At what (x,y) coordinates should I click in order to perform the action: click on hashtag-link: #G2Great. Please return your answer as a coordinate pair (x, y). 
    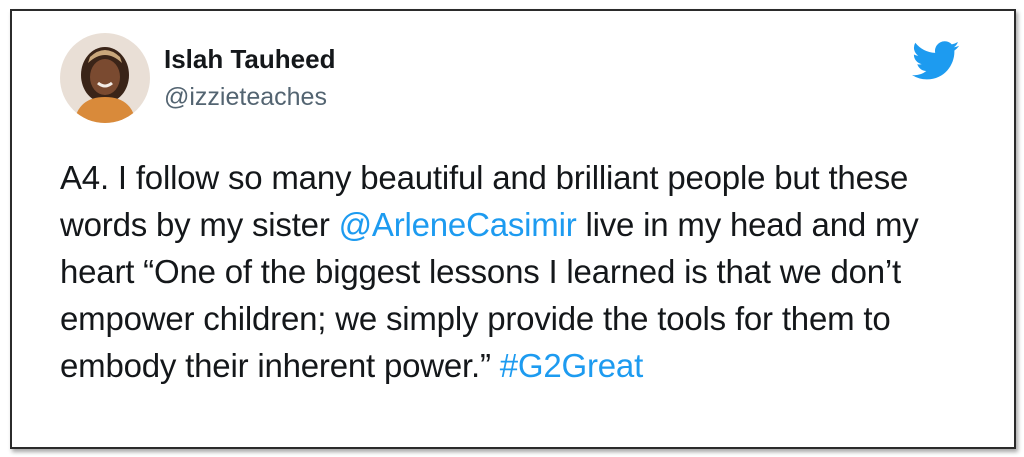
    Looking at the image, I should click on (572, 365).